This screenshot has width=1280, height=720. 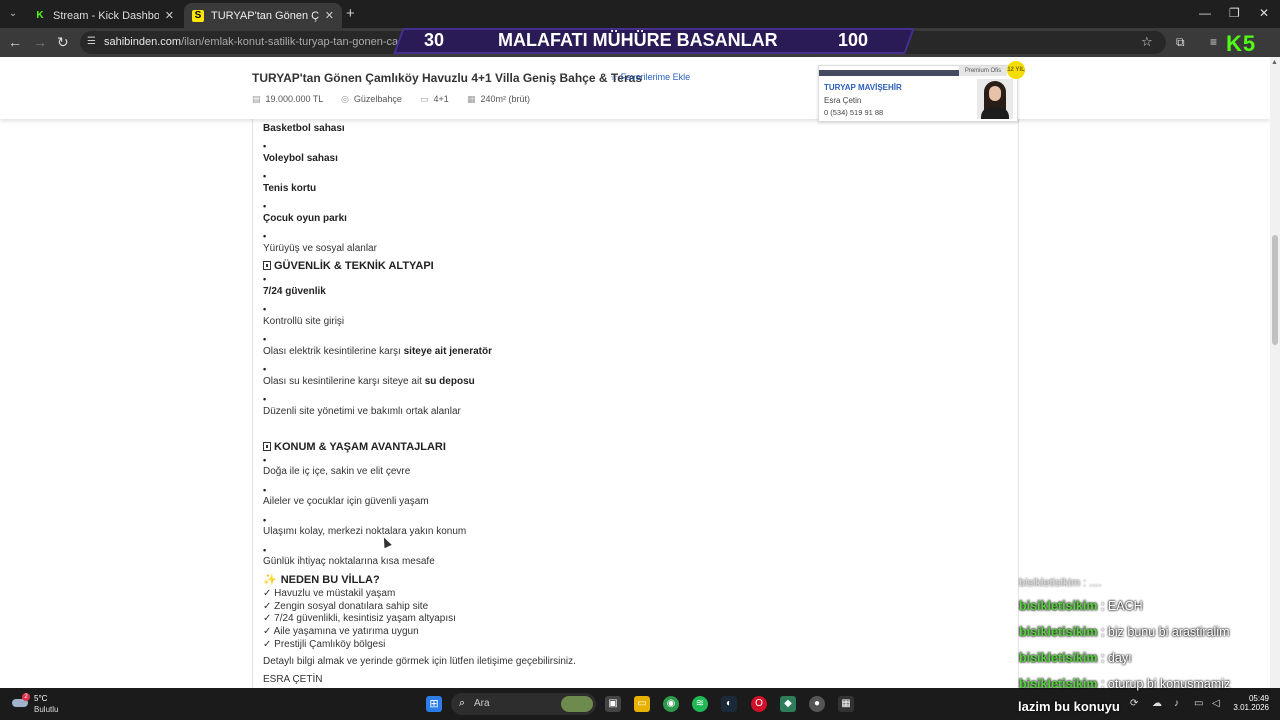 I want to click on signature: ESRA ÇETİN, so click(x=293, y=679).